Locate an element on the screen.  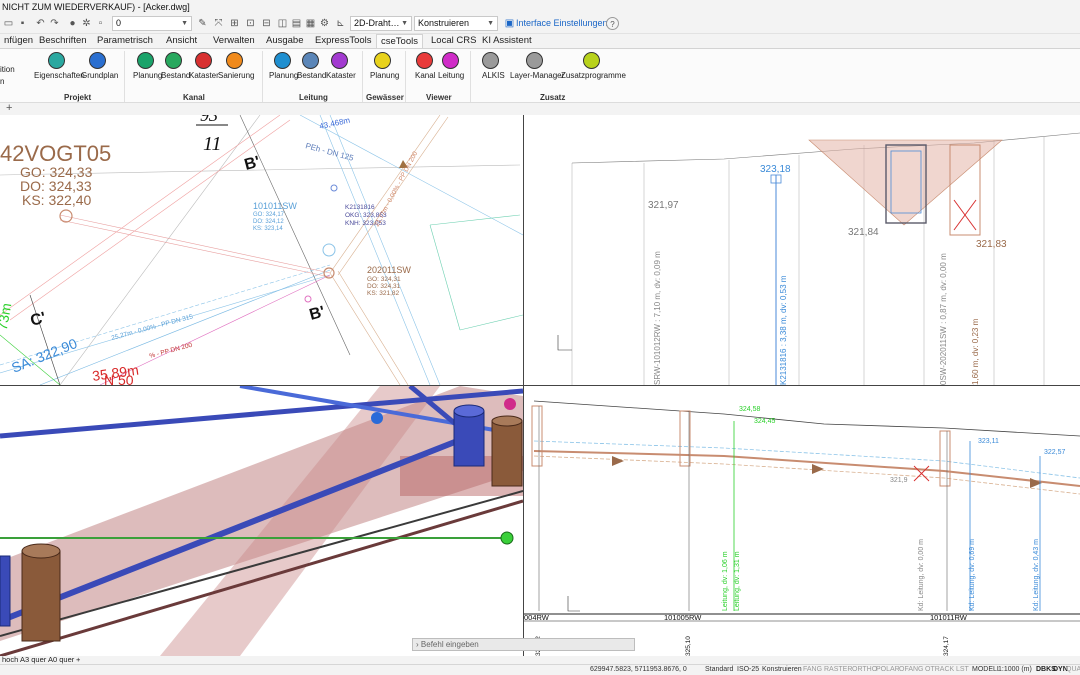
toggle-lst: LST is located at coordinates (962, 670).